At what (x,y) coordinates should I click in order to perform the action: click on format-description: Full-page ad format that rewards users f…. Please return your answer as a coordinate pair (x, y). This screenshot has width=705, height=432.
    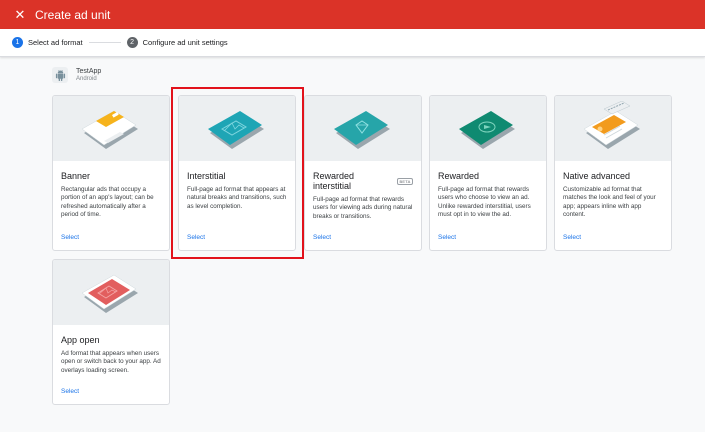
    Looking at the image, I should click on (363, 208).